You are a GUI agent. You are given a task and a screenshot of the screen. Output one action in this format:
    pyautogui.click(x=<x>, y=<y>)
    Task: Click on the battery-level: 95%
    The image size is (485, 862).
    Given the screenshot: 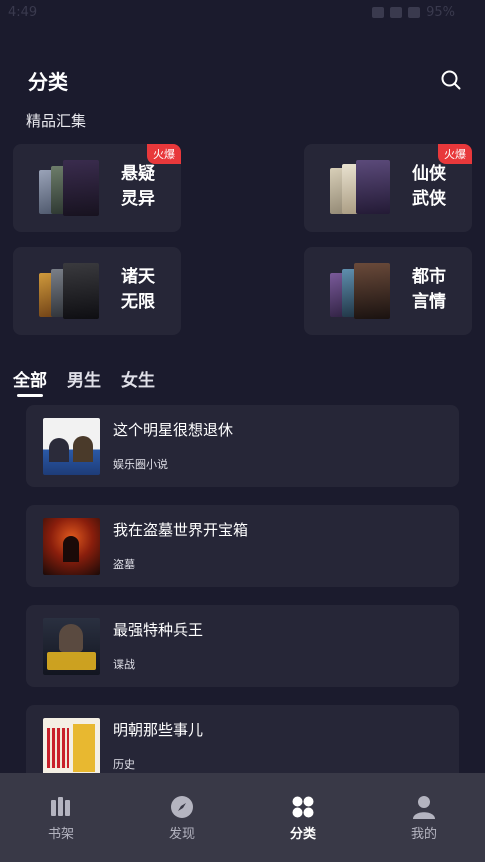 What is the action you would take?
    pyautogui.click(x=440, y=12)
    